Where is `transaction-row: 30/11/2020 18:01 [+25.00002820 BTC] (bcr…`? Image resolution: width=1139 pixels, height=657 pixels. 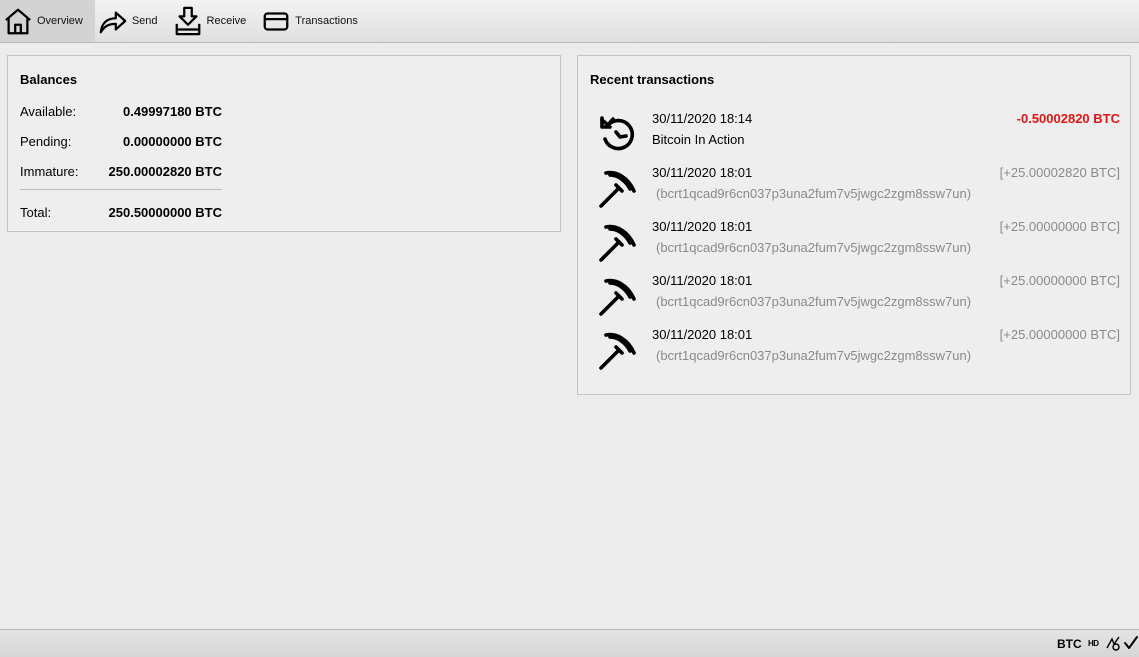
transaction-row: 30/11/2020 18:01 [+25.00002820 BTC] (bcr… is located at coordinates (856, 189).